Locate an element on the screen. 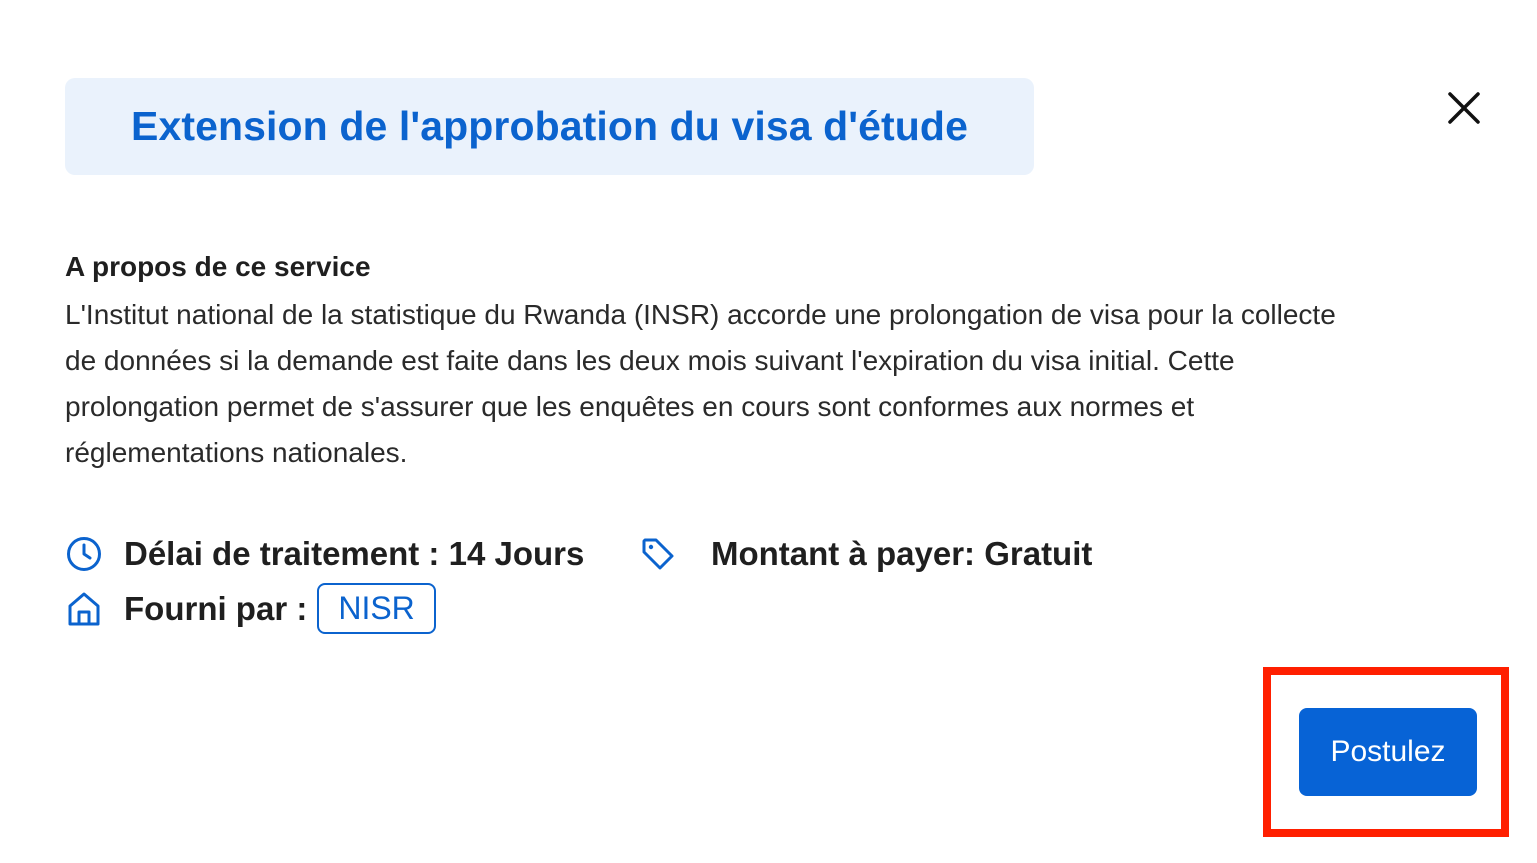 The height and width of the screenshot is (863, 1537). clock-icon is located at coordinates (84, 554).